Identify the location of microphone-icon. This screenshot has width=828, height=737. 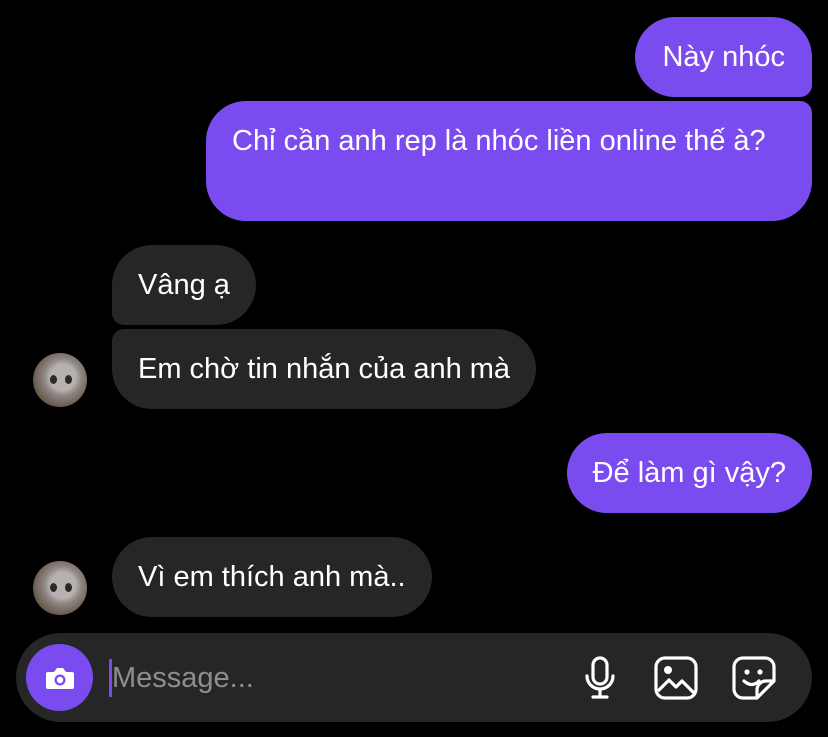
(600, 677).